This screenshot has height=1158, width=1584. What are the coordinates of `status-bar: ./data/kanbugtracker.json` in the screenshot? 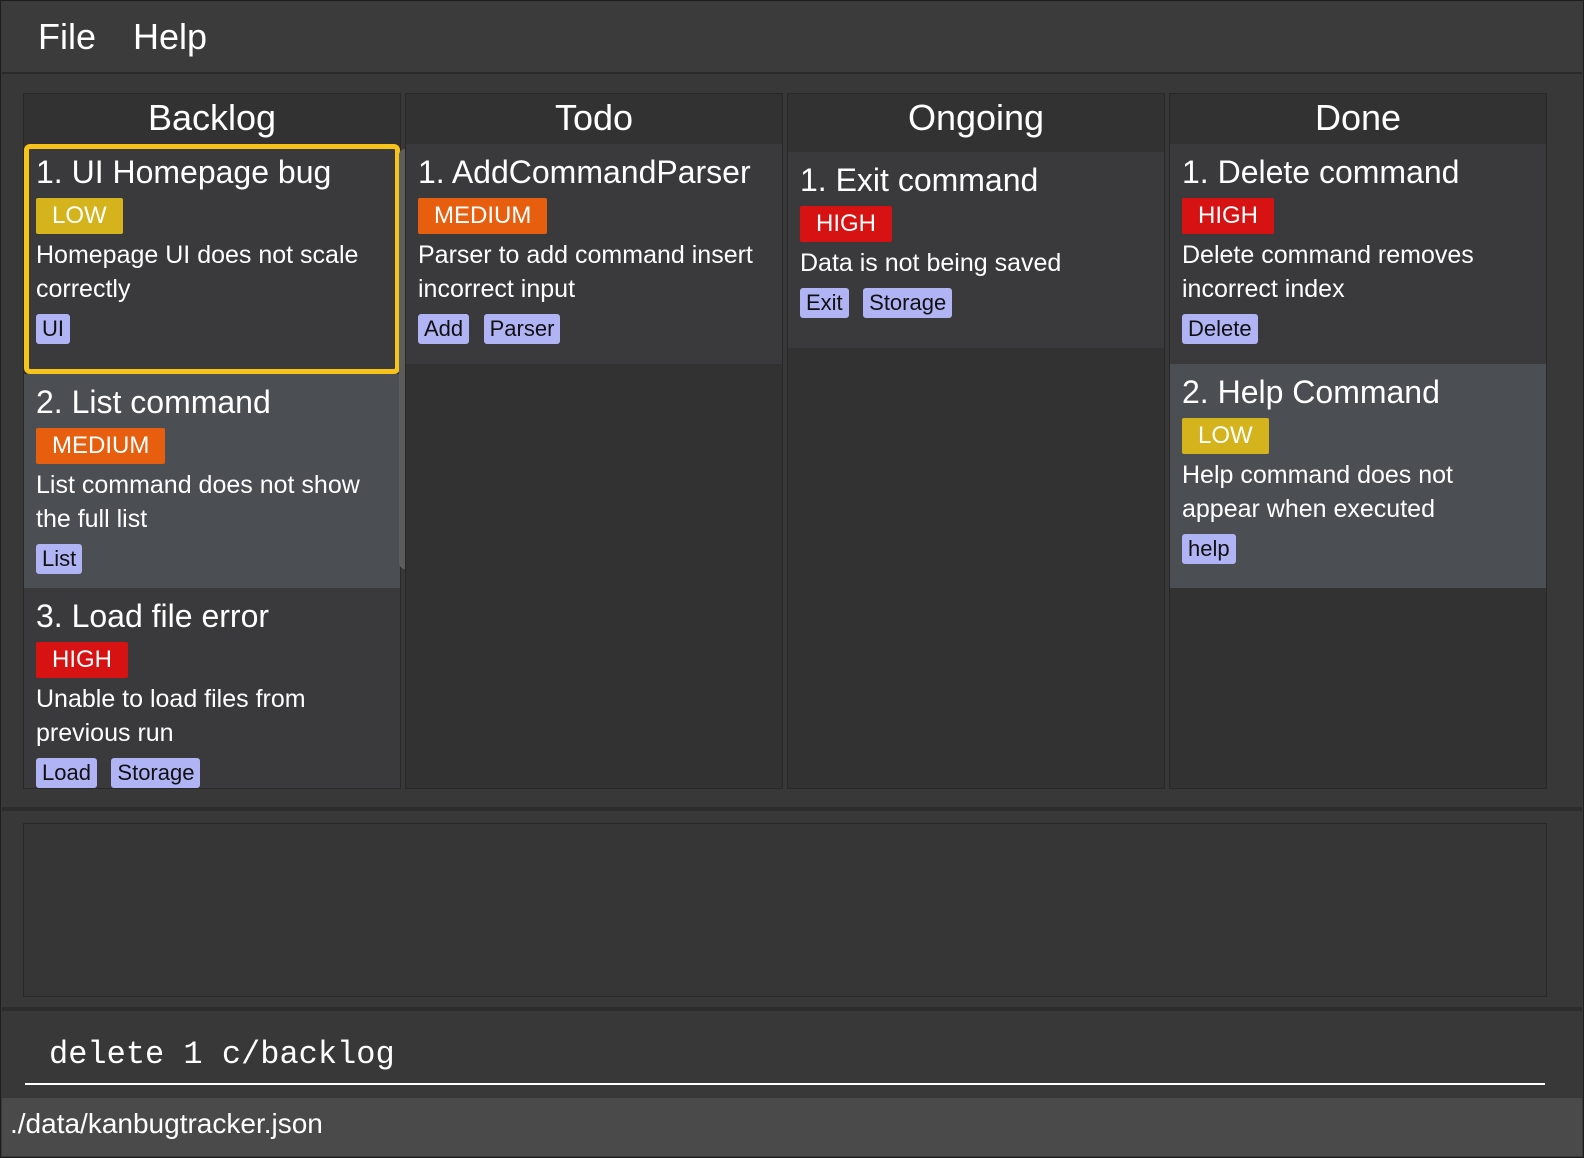 It's located at (792, 1127).